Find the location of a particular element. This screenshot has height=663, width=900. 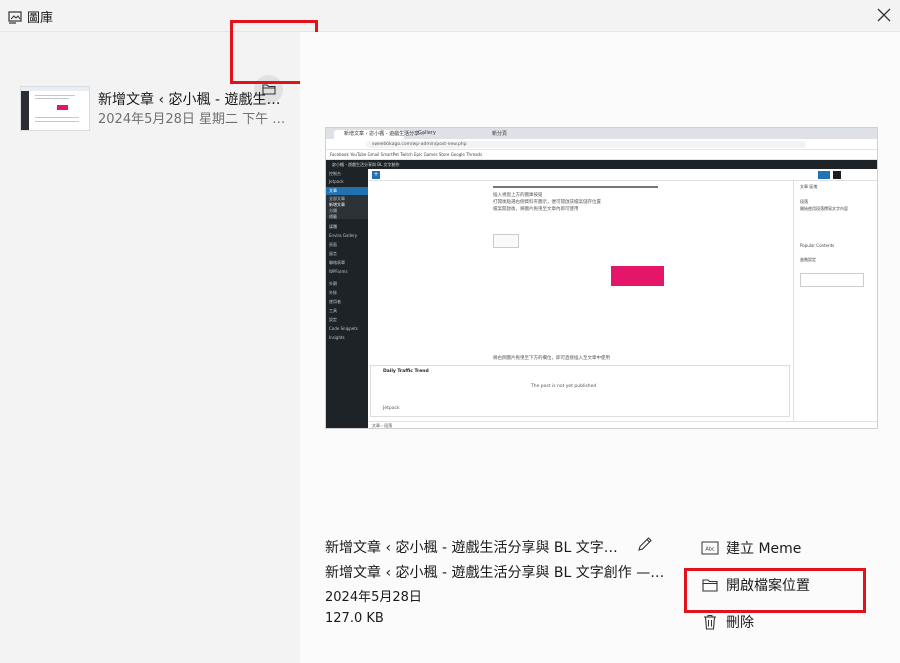

image-title: 新增文章 ‹ 宓小楓 - 遊戲生活分享與 BL 文字創作 — WordPress is located at coordinates (474, 548).